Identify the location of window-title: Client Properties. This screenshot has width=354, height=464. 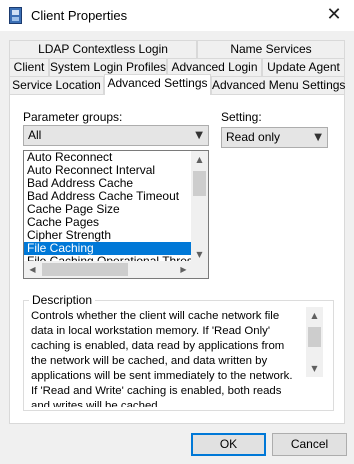
(79, 15).